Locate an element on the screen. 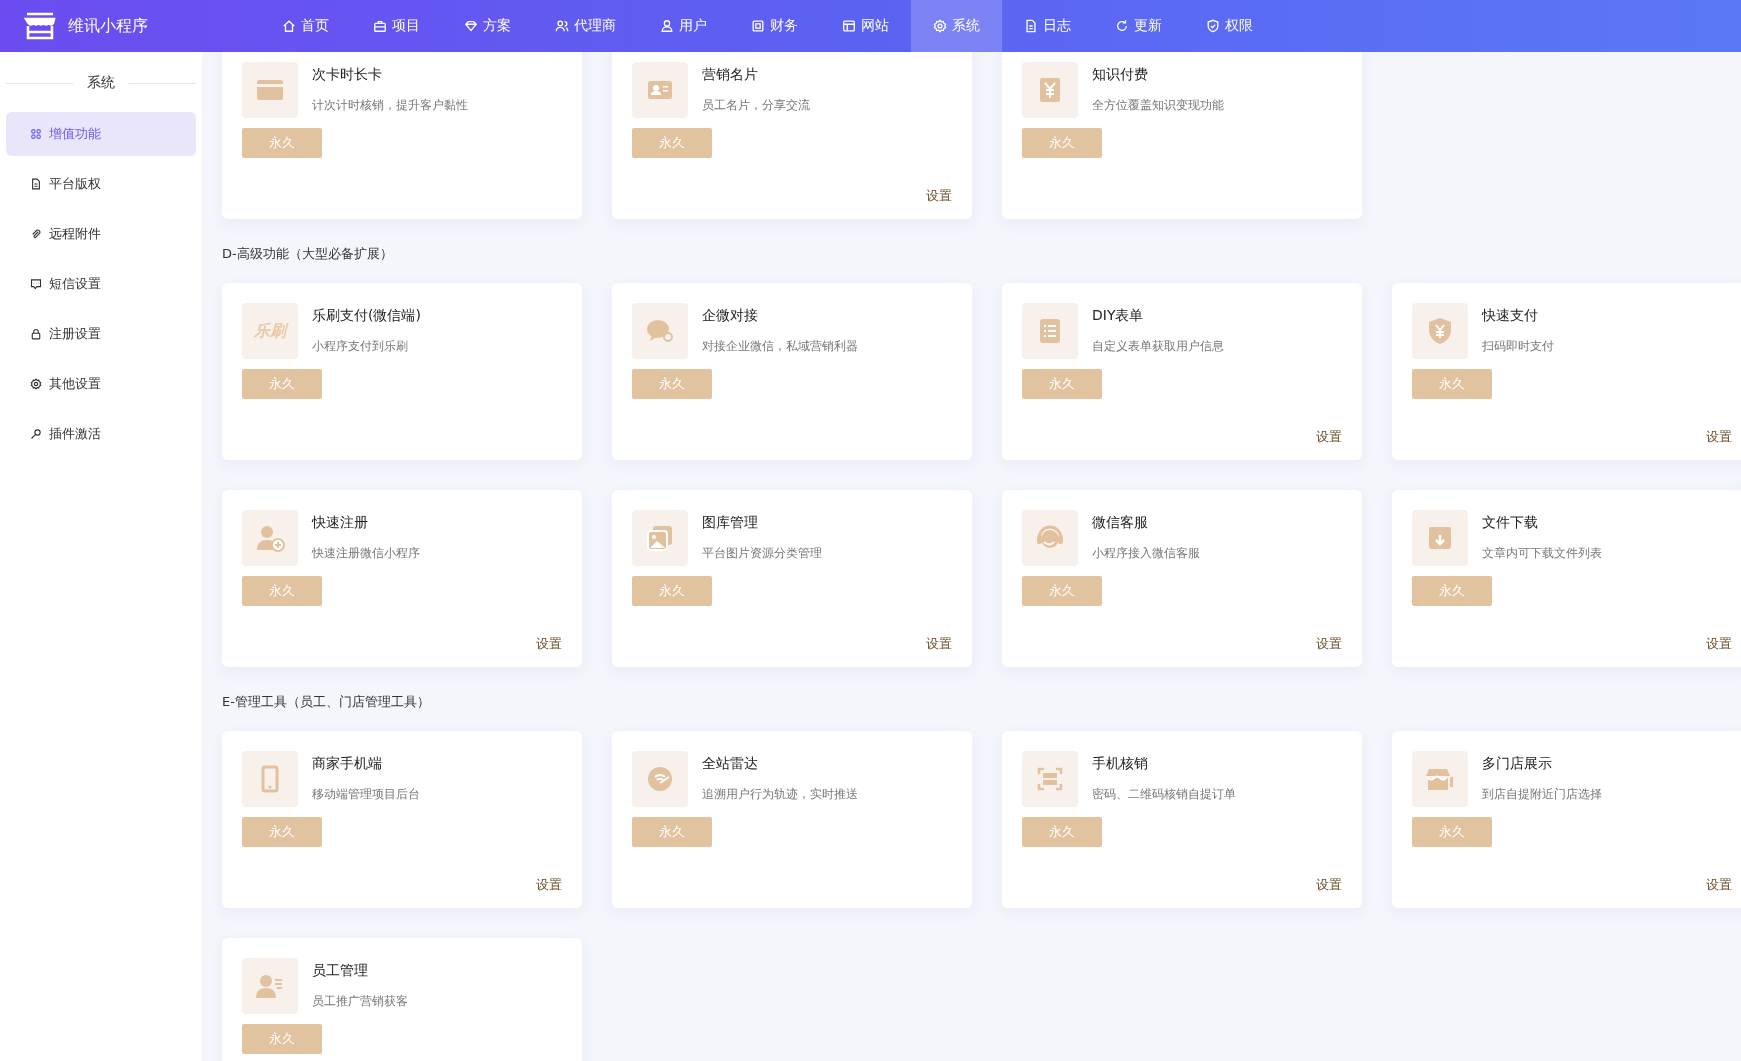  feature-description: 自定义表单获取用户信息 is located at coordinates (1158, 346).